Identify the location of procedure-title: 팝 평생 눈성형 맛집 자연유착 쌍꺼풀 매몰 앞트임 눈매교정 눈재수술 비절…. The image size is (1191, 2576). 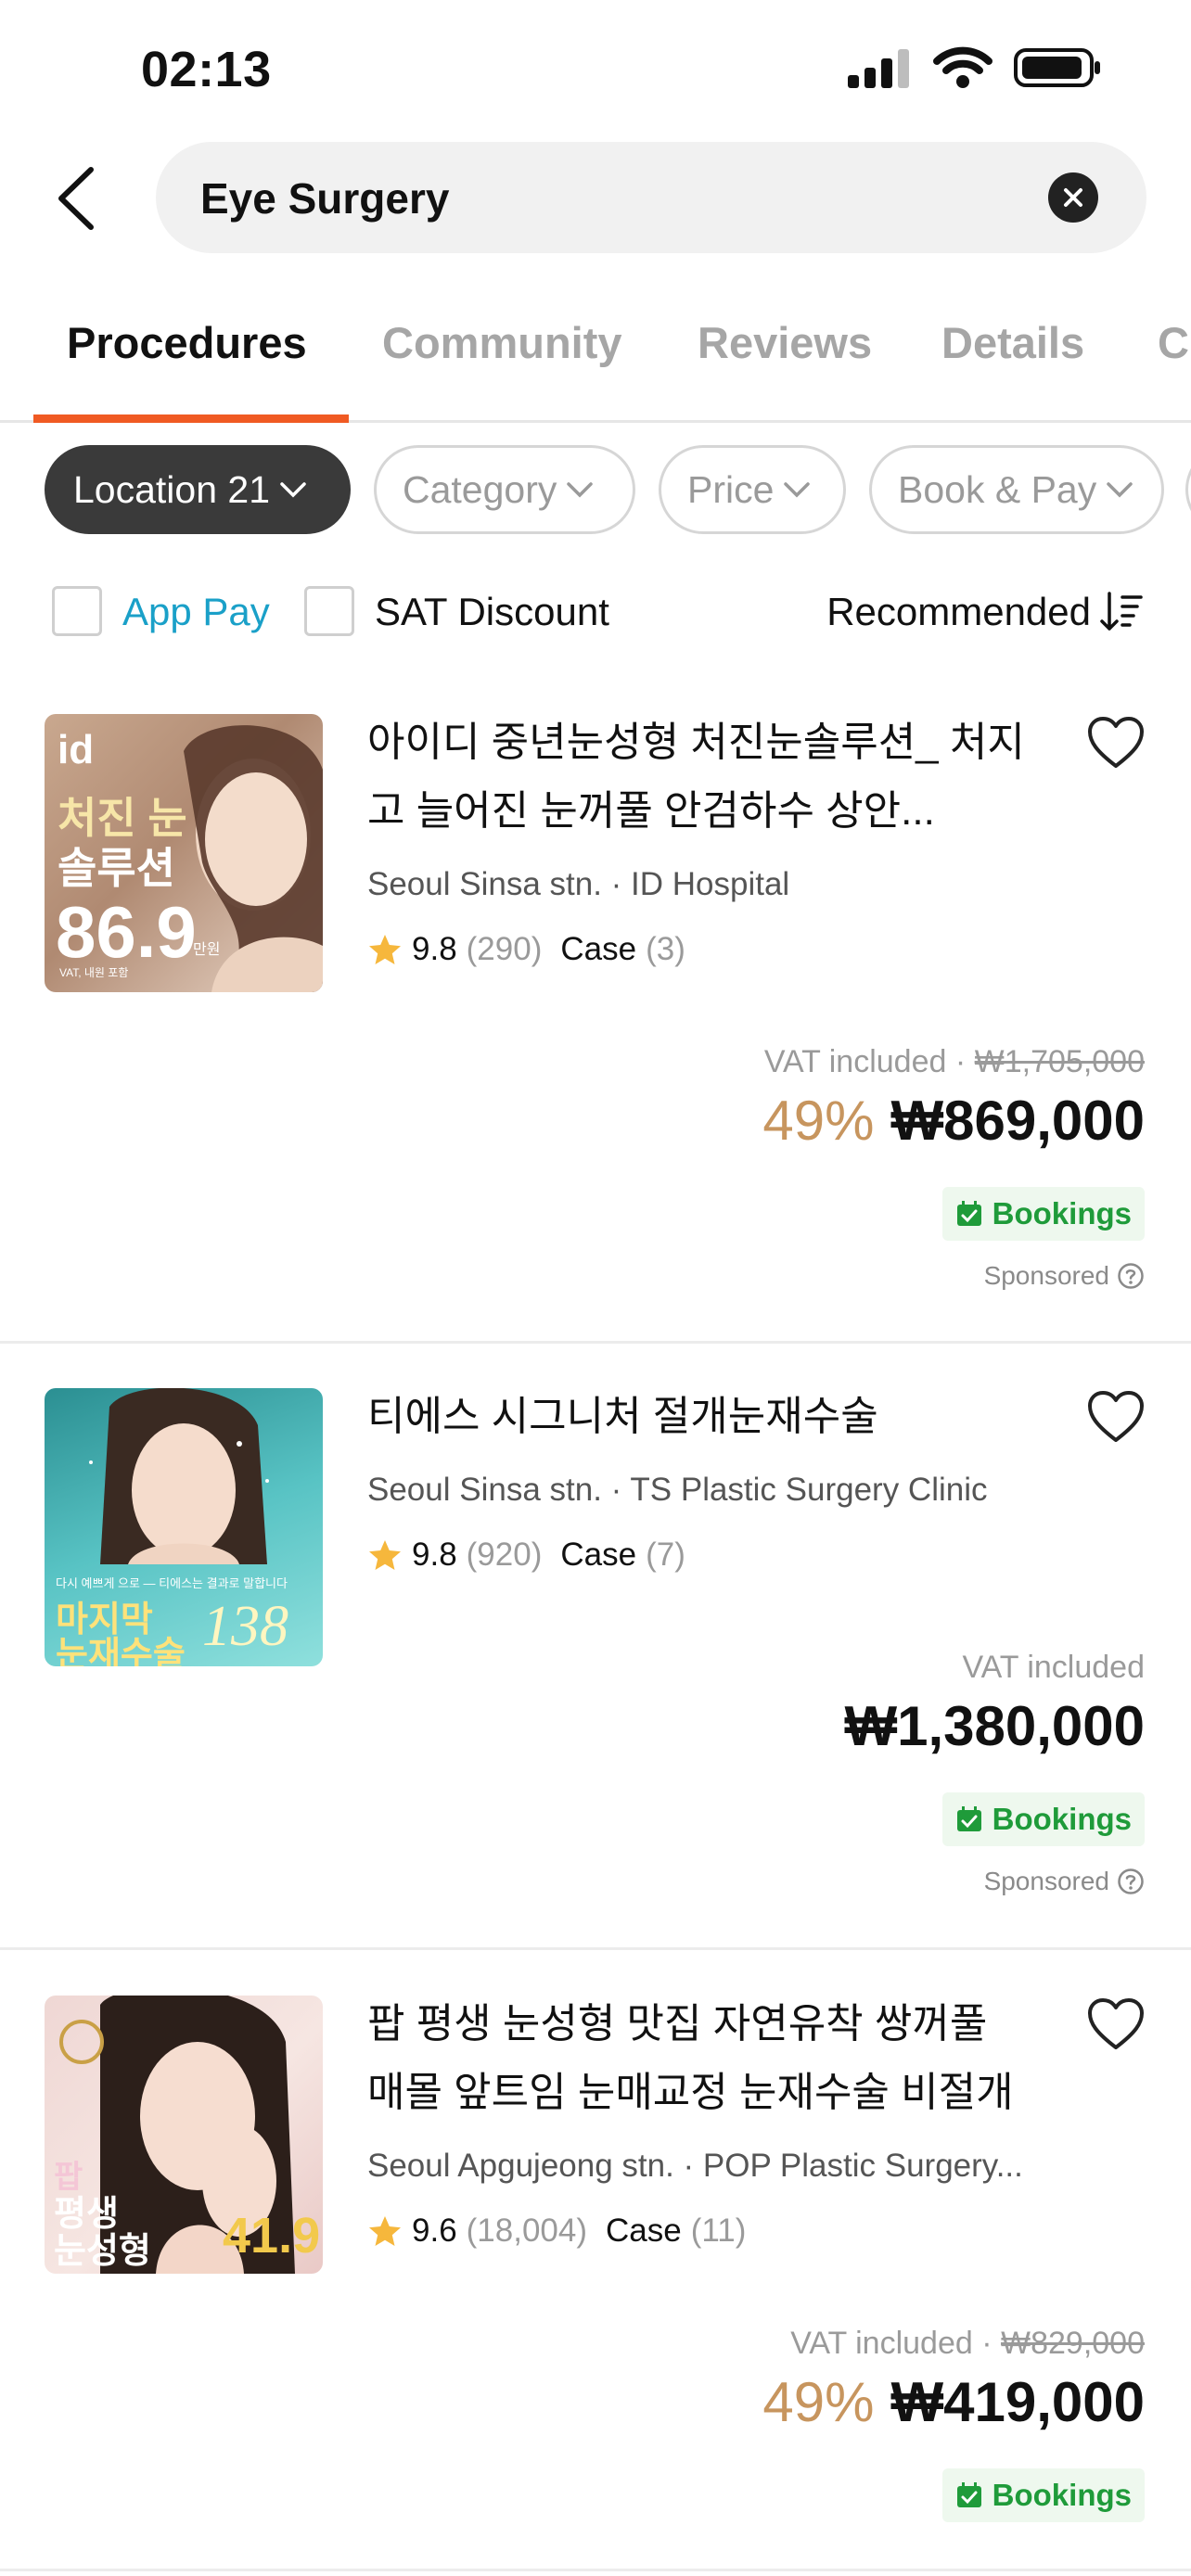
(701, 2058).